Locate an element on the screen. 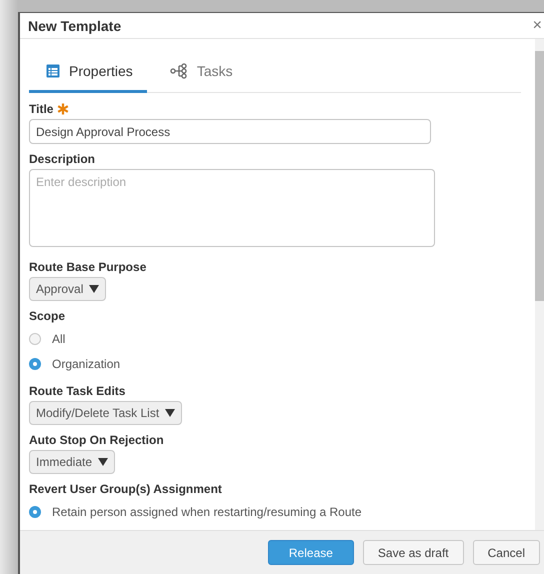 The height and width of the screenshot is (574, 544). title-input: Design Approval Process is located at coordinates (230, 131).